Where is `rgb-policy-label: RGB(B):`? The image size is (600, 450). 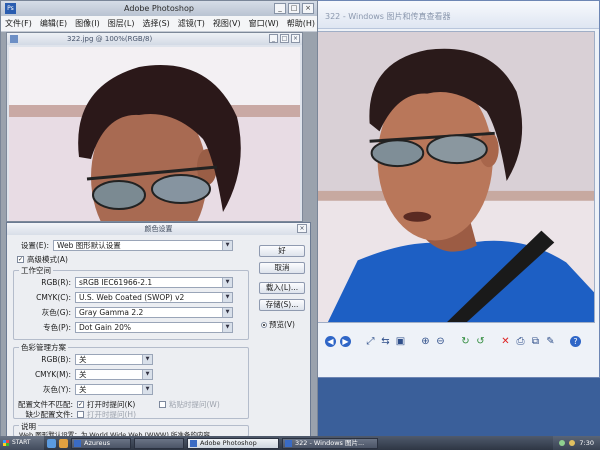
rgb-policy-label: RGB(B): is located at coordinates (56, 359).